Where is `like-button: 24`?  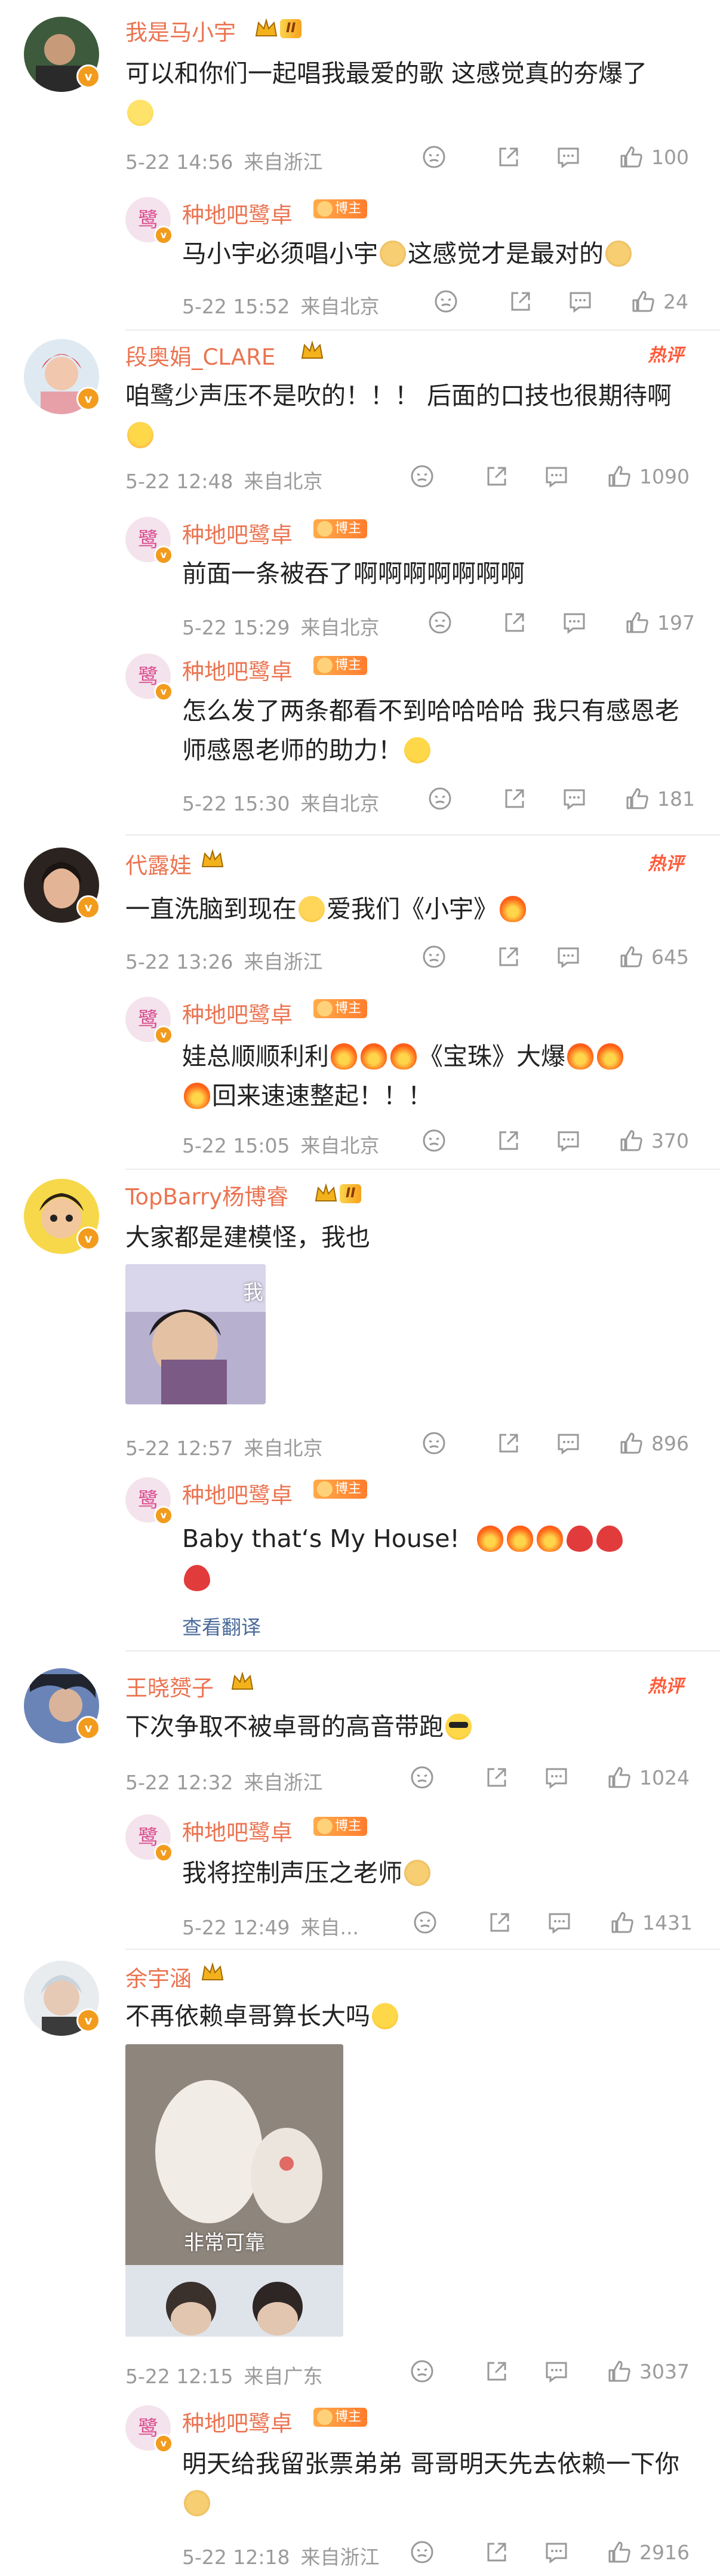 like-button: 24 is located at coordinates (659, 301).